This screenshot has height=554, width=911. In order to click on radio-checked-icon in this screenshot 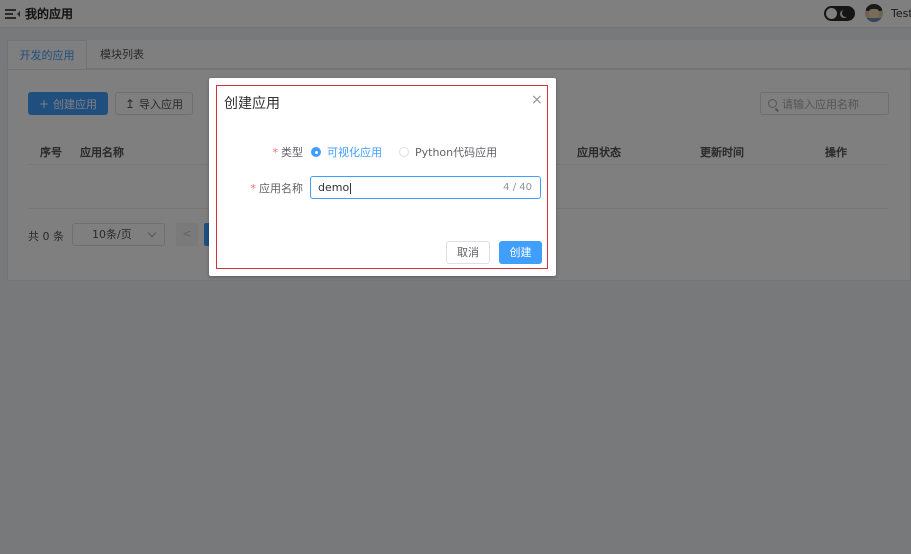, I will do `click(316, 152)`.